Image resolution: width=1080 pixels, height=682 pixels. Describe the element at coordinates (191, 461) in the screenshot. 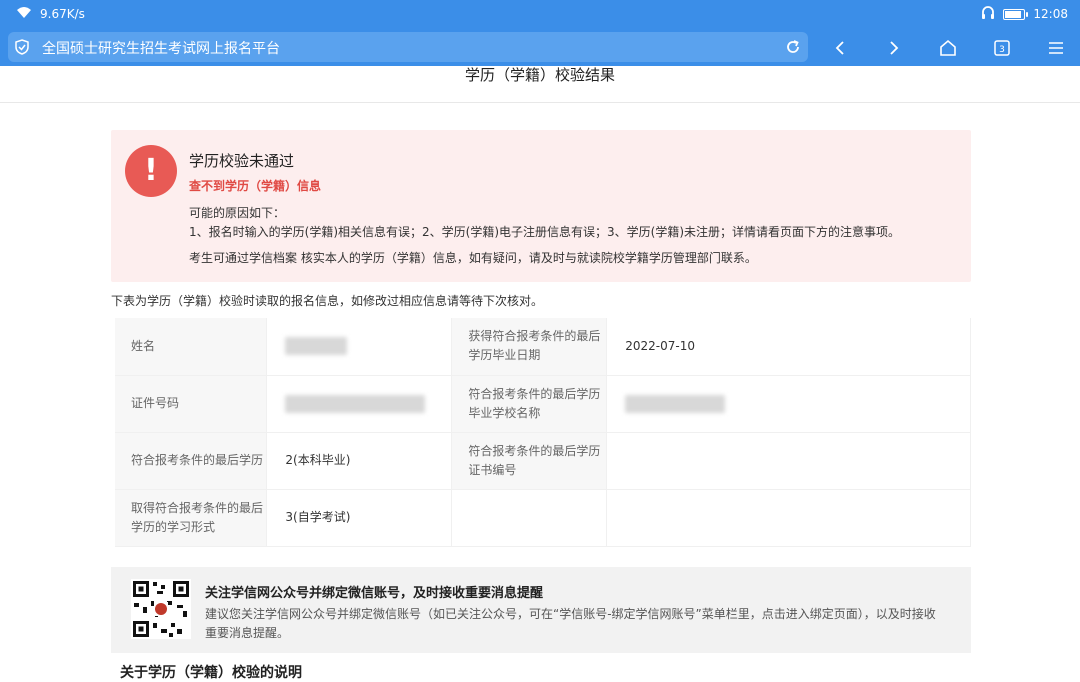

I see `label-education-level: 符合报考条件的最后学历` at that location.